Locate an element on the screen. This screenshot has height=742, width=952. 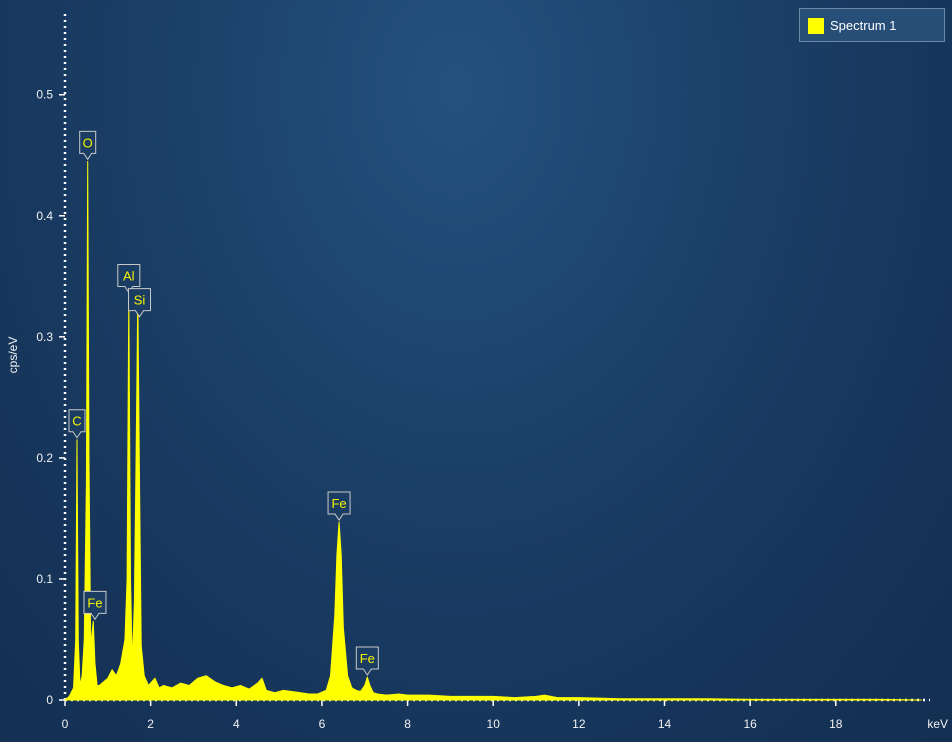
legend: Spectrum 1 is located at coordinates (872, 25).